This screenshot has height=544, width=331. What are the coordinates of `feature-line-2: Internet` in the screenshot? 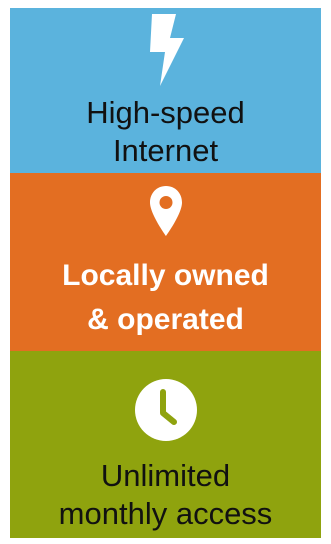 It's located at (165, 150).